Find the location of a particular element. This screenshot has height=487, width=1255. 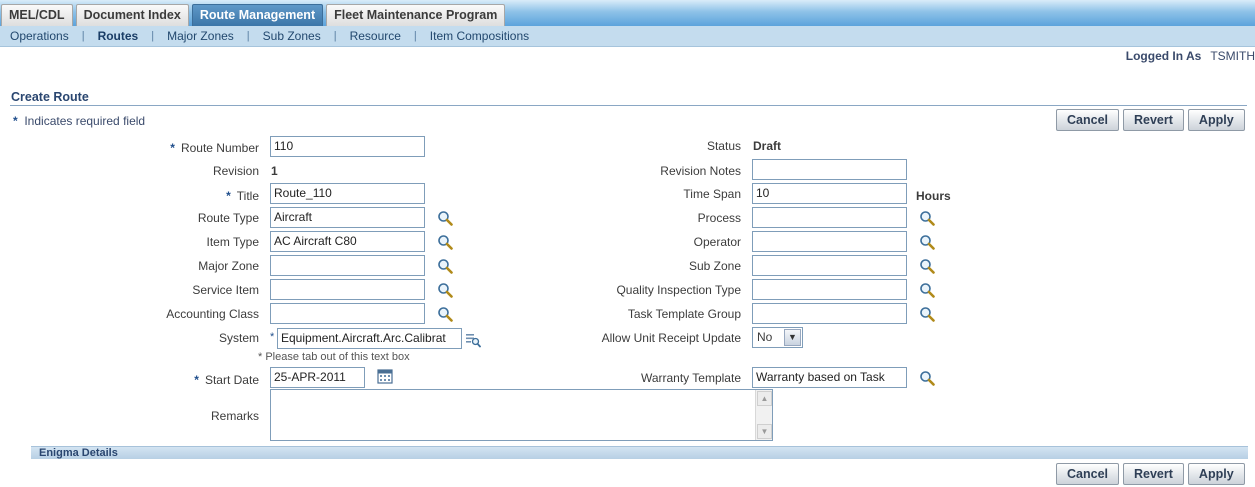

subnav-sub-zones: Sub Zones is located at coordinates (292, 36).